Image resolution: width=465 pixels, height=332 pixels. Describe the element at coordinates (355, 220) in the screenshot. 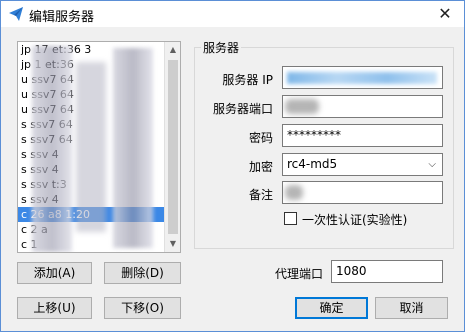

I see `onetime-auth-label: 一次性认证(实验性)` at that location.